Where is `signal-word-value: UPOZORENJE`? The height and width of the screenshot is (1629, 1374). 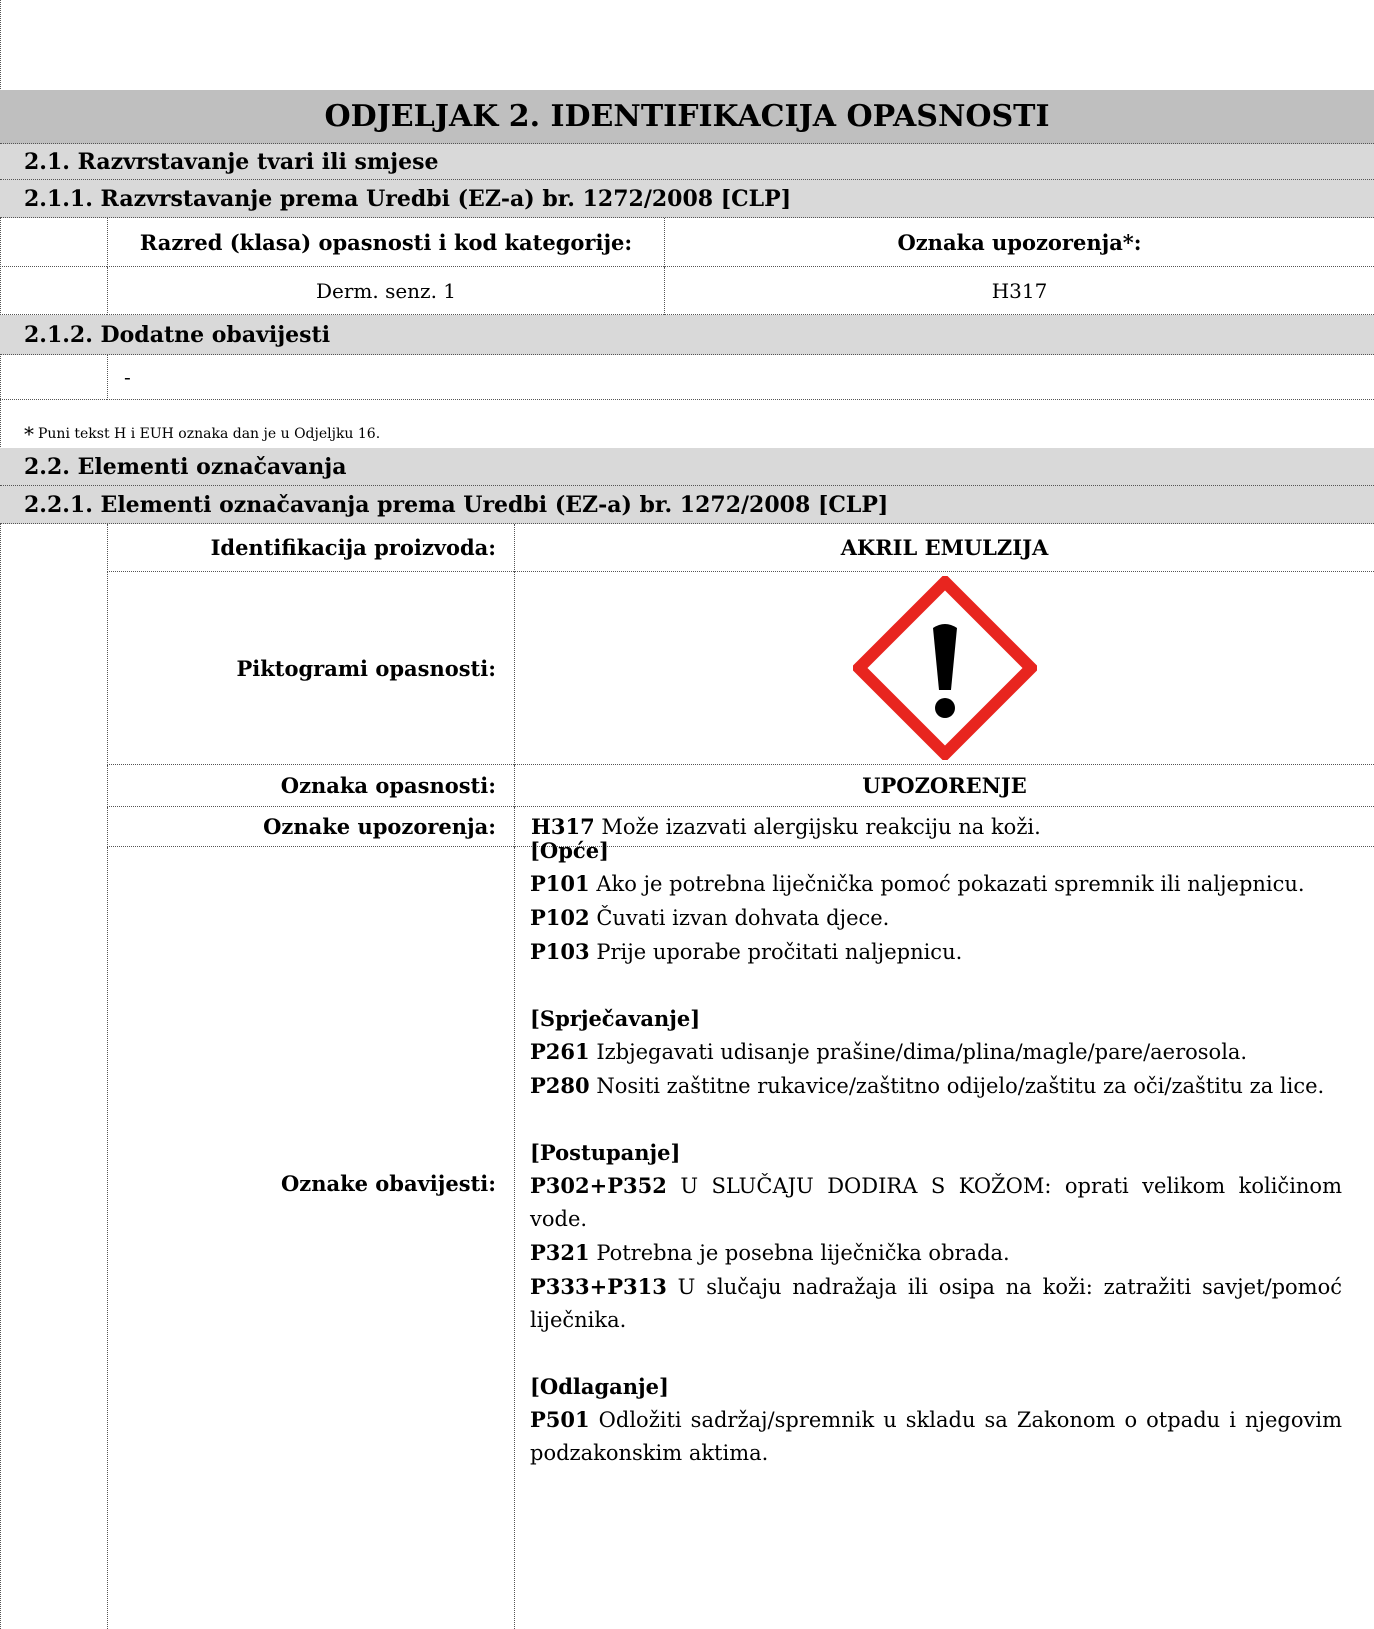
signal-word-value: UPOZORENJE is located at coordinates (944, 786).